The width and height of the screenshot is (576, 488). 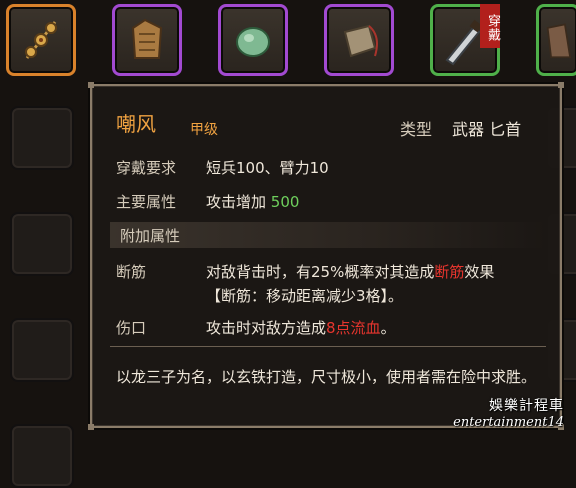 What do you see at coordinates (328, 346) in the screenshot?
I see `tooltip-divider` at bounding box center [328, 346].